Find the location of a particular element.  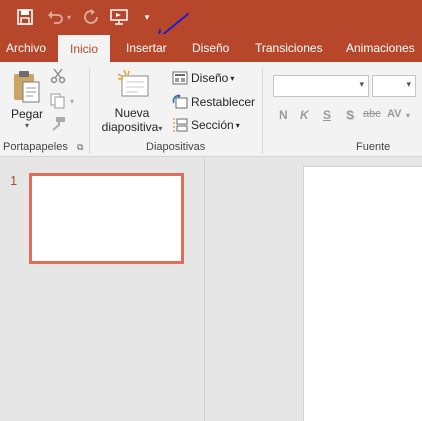

font-group-label: Fuente is located at coordinates (373, 147).